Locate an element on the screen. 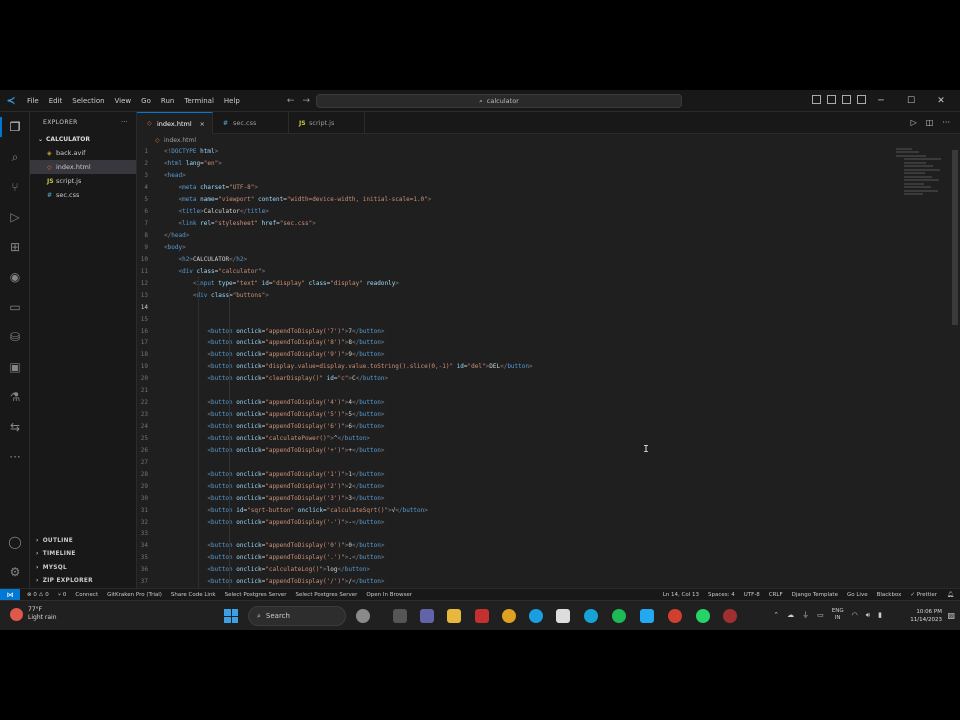 The width and height of the screenshot is (960, 720). docker-icon: ▣ is located at coordinates (15, 367).